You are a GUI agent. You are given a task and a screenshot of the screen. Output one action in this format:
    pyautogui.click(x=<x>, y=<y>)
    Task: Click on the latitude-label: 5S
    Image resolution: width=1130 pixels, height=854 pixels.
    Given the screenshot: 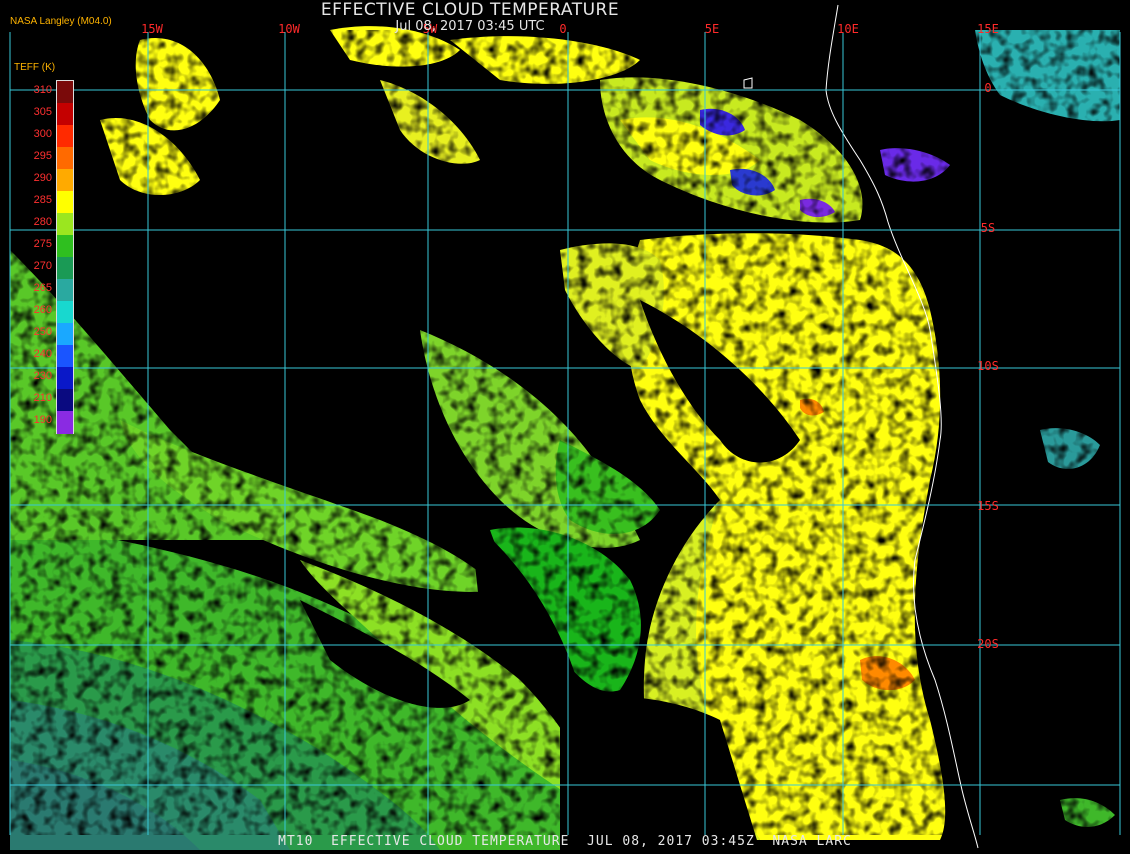 What is the action you would take?
    pyautogui.click(x=988, y=228)
    